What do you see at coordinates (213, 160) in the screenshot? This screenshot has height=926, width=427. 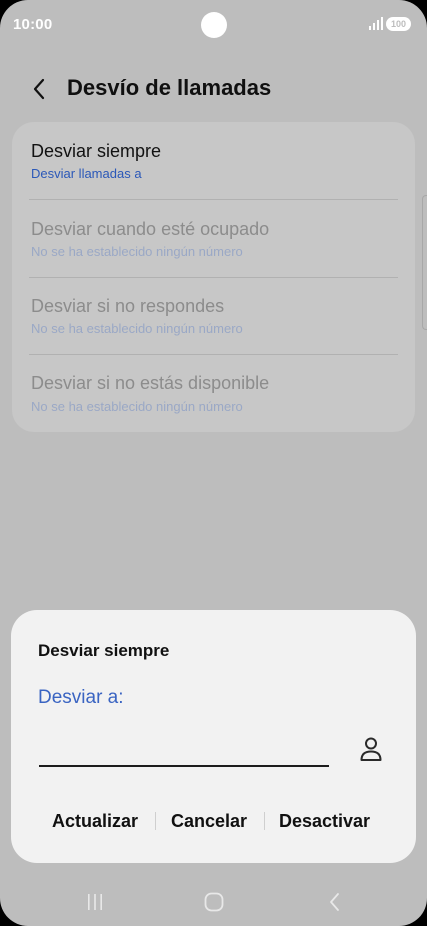 I see `option-always-forward: Desviar siempre Desviar llamadas a` at bounding box center [213, 160].